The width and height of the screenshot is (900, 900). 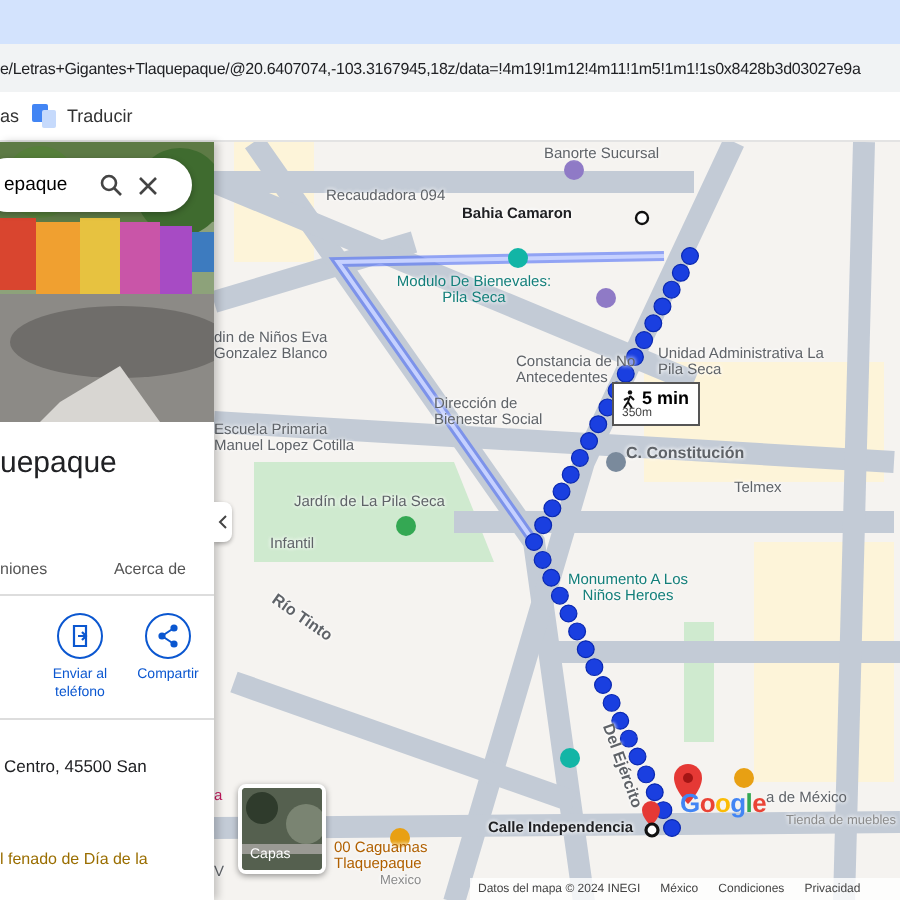 I want to click on collapse-panel-button, so click(x=223, y=522).